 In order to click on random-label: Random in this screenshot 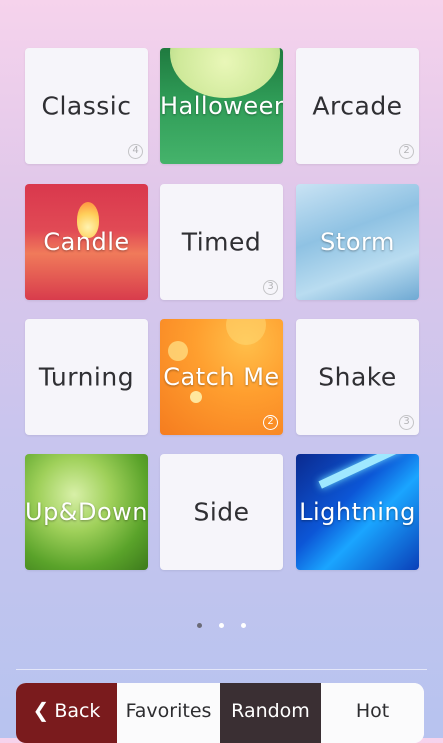, I will do `click(270, 711)`.